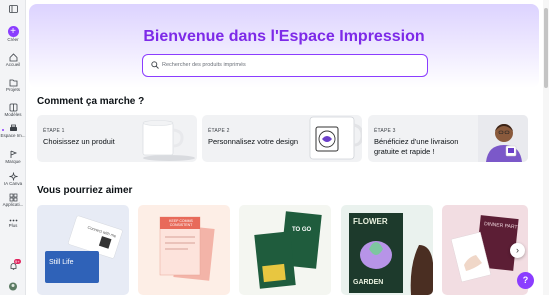 Image resolution: width=549 pixels, height=295 pixels. Describe the element at coordinates (13, 265) in the screenshot. I see `notifications-button: 9+` at that location.